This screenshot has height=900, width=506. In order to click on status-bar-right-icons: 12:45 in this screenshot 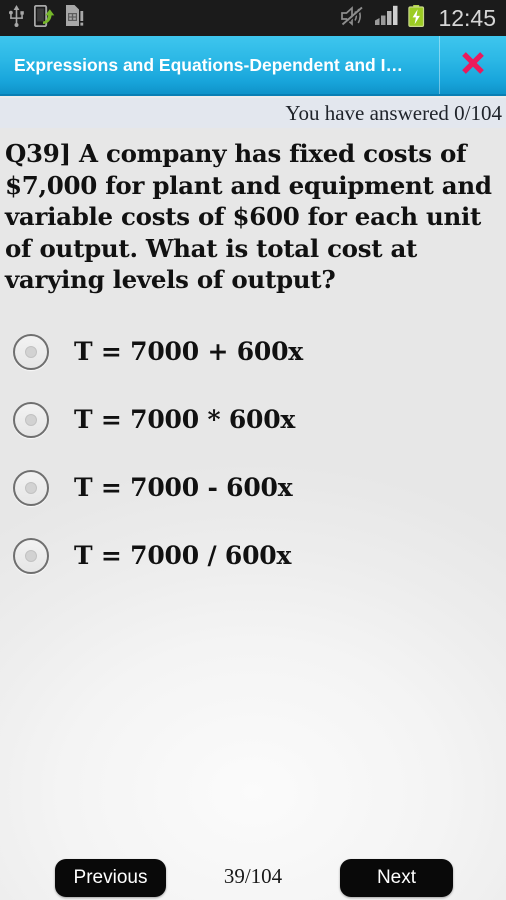, I will do `click(418, 18)`.